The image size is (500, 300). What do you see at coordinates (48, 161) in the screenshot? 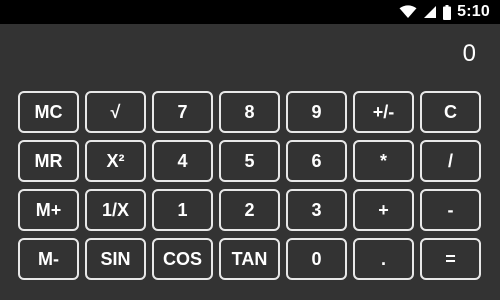
I see `memory-recall-button: MR` at bounding box center [48, 161].